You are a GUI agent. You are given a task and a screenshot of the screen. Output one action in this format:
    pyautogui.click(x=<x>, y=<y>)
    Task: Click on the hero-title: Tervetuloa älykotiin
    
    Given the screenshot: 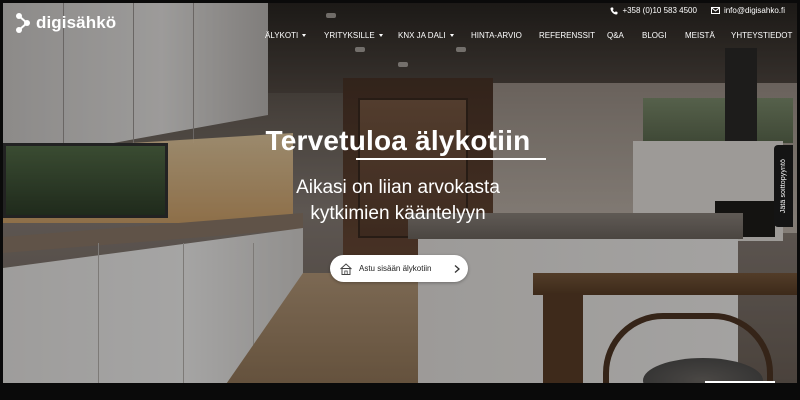 What is the action you would take?
    pyautogui.click(x=398, y=140)
    